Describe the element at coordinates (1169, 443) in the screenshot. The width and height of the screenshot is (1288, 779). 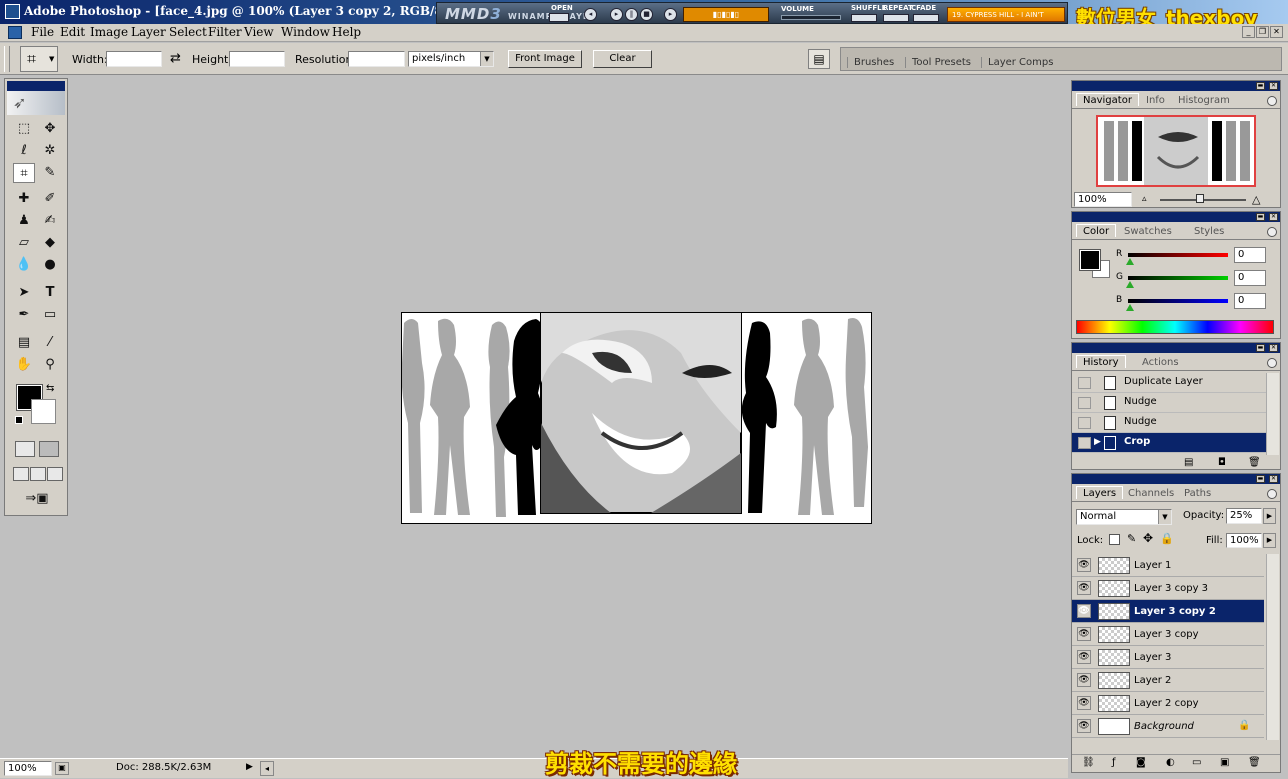
I see `history-item-selected: ▶ Crop` at that location.